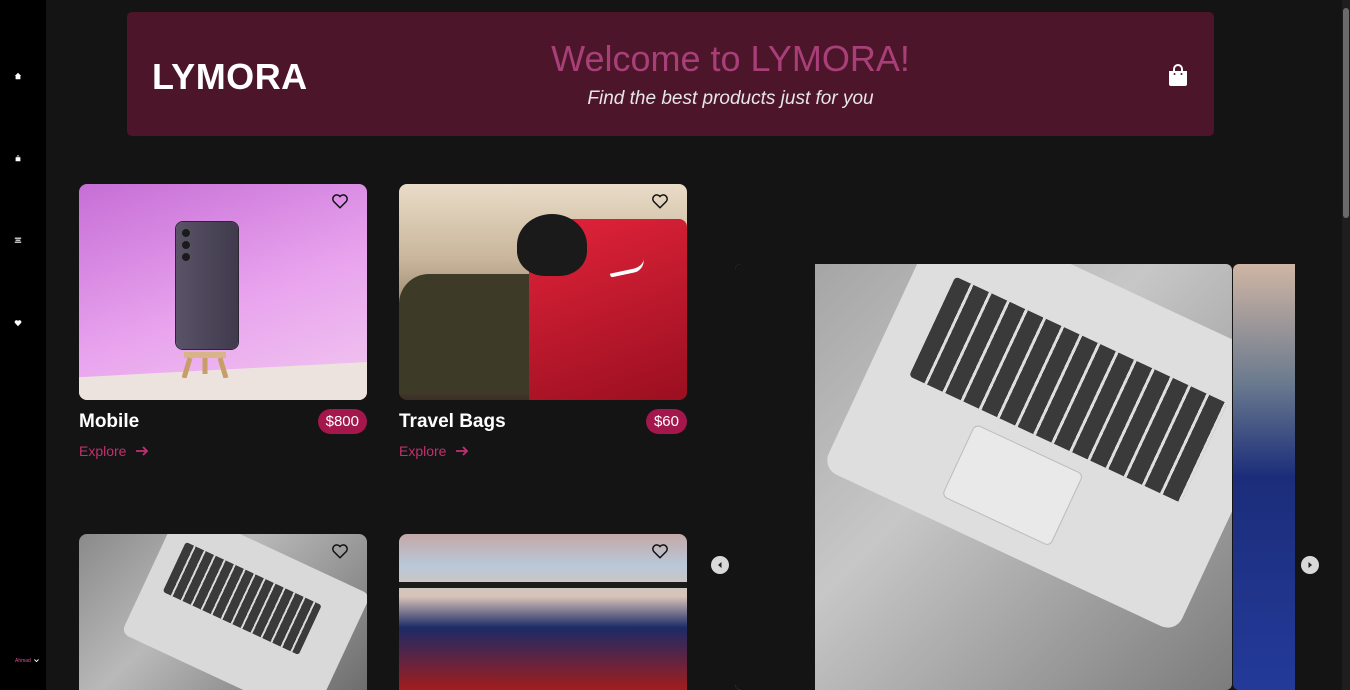 The image size is (1350, 690). I want to click on product-card-mobile: Mobile $800 Explore, so click(223, 321).